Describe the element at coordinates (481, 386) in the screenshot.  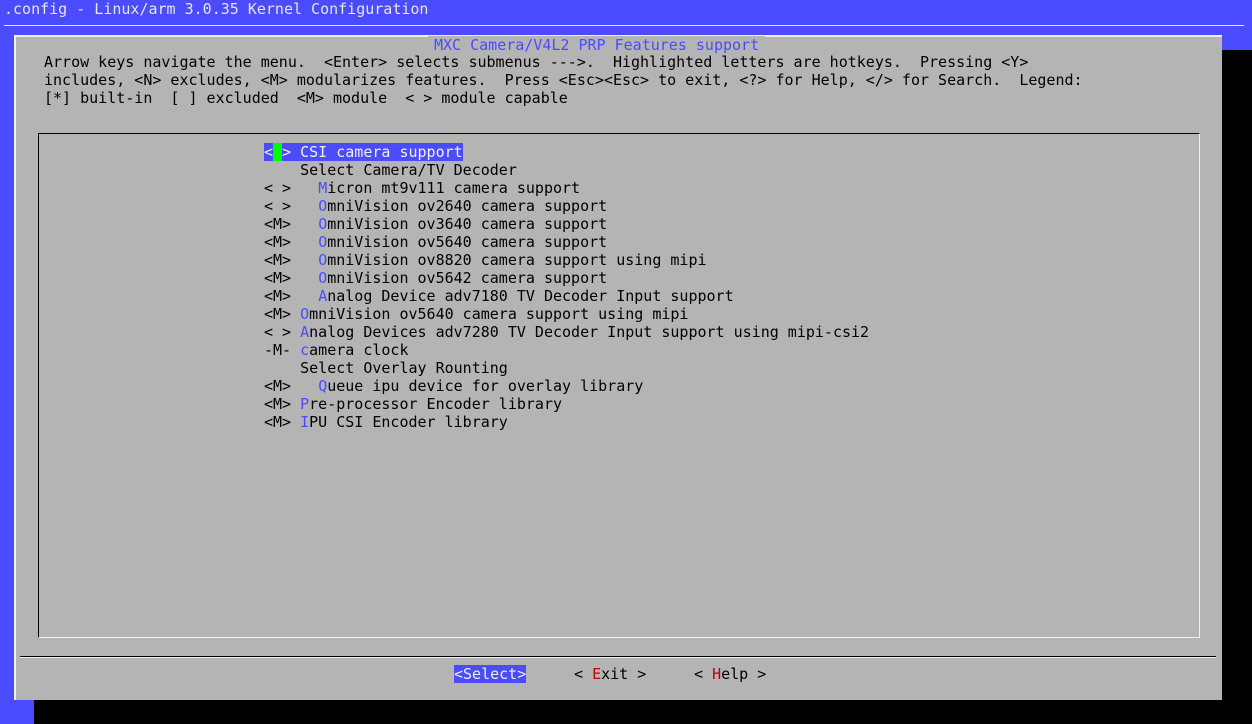
I see `menu-item-label: Queue ipu device for overlay library` at that location.